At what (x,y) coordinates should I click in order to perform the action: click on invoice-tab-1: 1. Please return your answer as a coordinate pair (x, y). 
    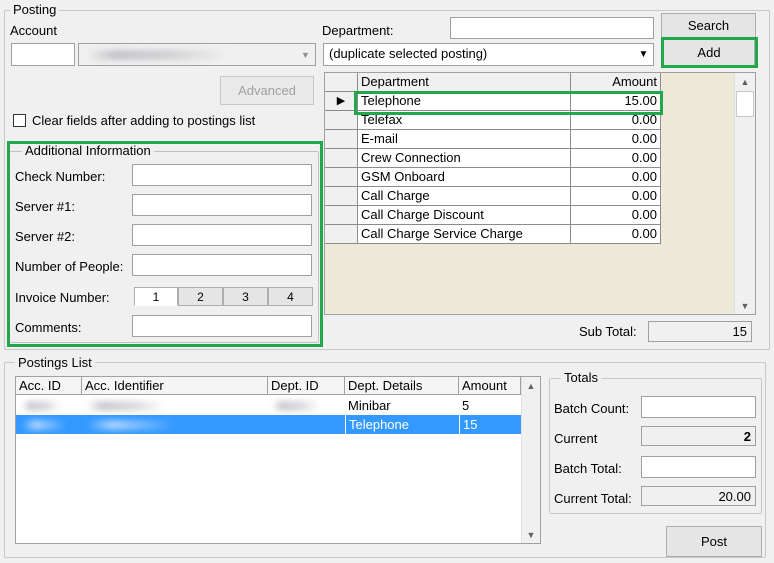
    Looking at the image, I should click on (156, 296).